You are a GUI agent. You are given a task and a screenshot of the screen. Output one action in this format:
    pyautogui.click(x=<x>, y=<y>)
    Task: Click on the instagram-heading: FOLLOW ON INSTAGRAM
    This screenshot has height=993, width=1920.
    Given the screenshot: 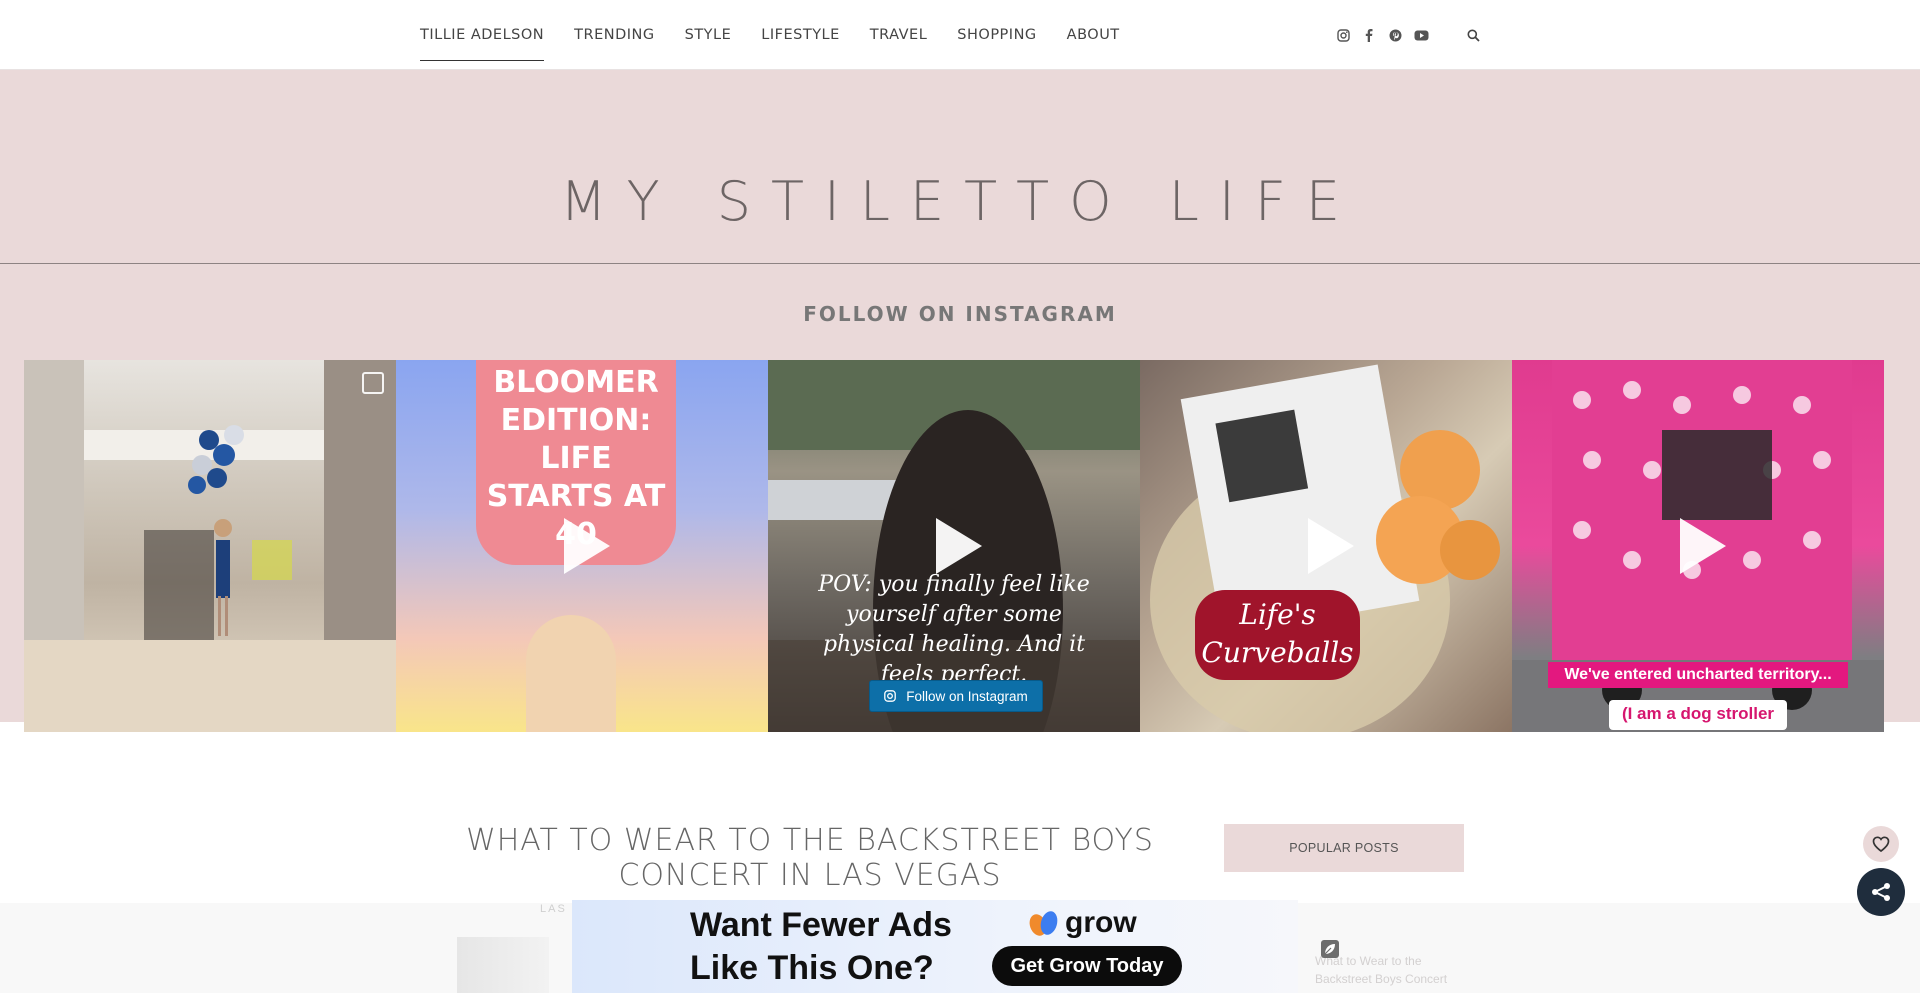 What is the action you would take?
    pyautogui.click(x=960, y=314)
    